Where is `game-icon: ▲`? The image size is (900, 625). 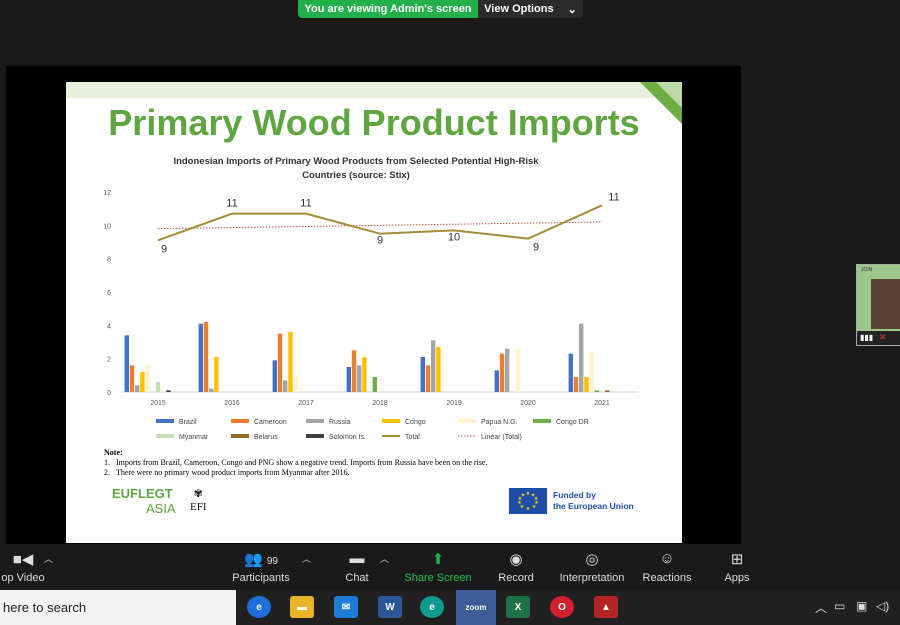
game-icon: ▲ is located at coordinates (606, 607).